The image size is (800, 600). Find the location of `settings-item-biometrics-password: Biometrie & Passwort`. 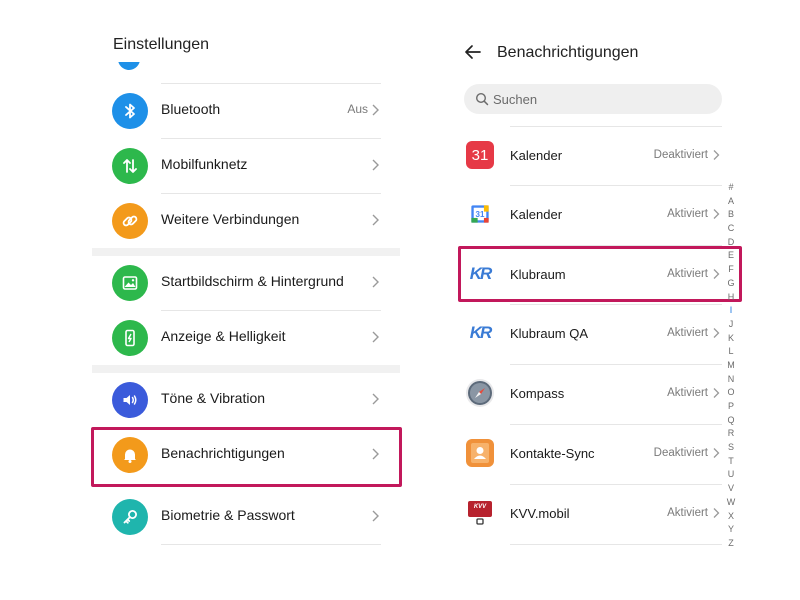

settings-item-biometrics-password: Biometrie & Passwort is located at coordinates (246, 517).